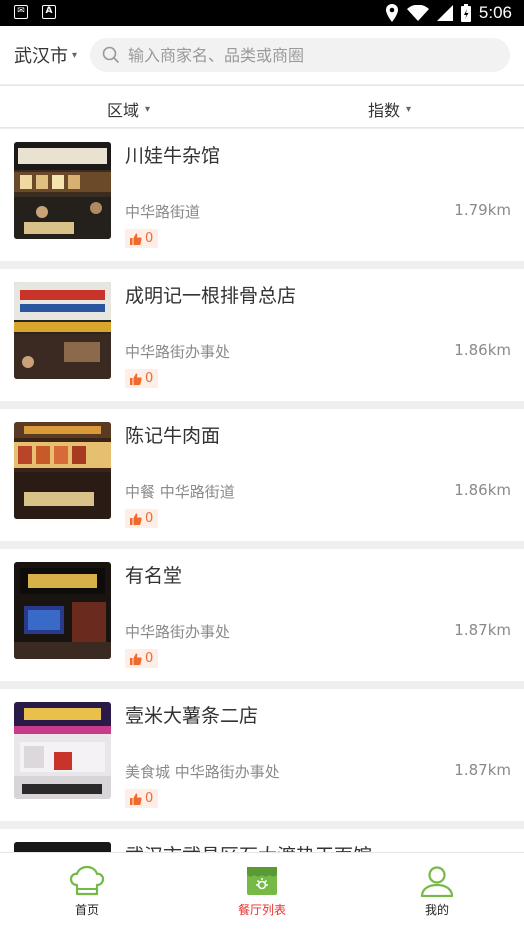 This screenshot has height=932, width=524. I want to click on search-input, so click(308, 55).